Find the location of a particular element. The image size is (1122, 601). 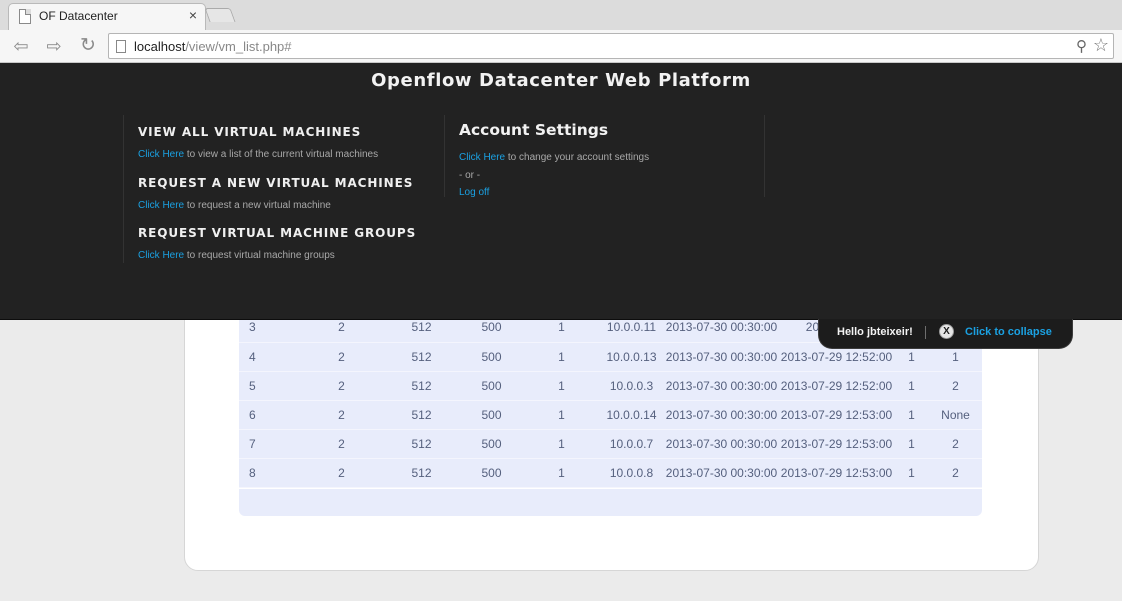

table-cell: 2013-07-29 12:52:00 is located at coordinates (836, 386).